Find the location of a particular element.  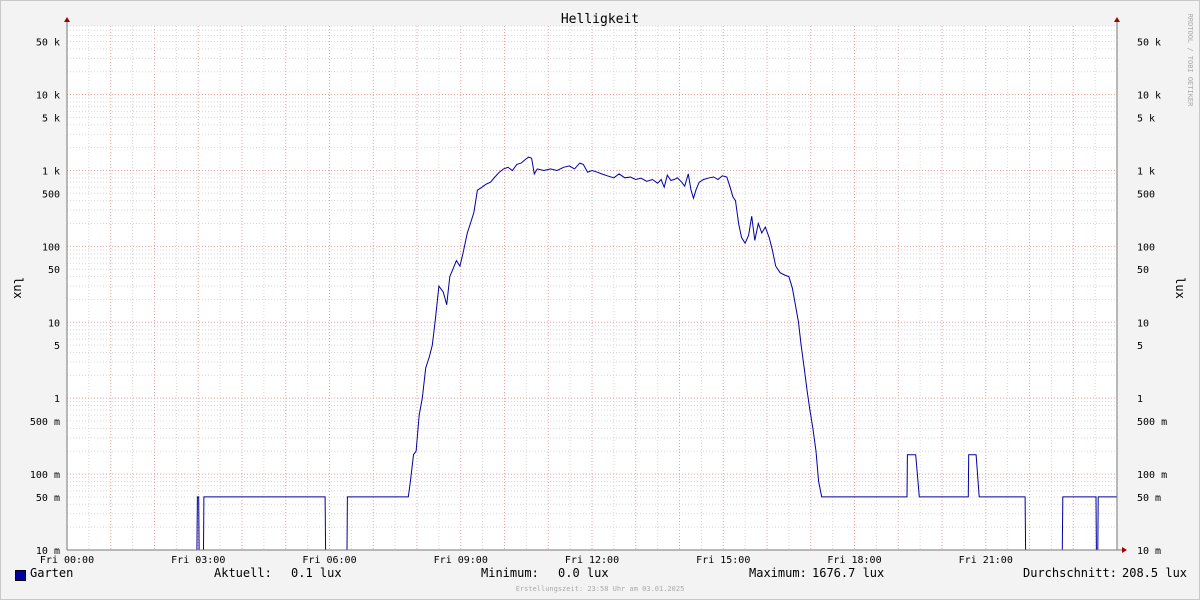

x-axis-arrow is located at coordinates (1124, 550).